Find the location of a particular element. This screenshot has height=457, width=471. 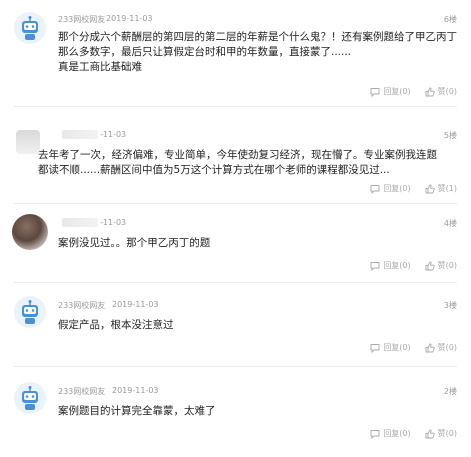

comment-line: 案例没见过。。那个甲乙丙丁的题 is located at coordinates (134, 243).